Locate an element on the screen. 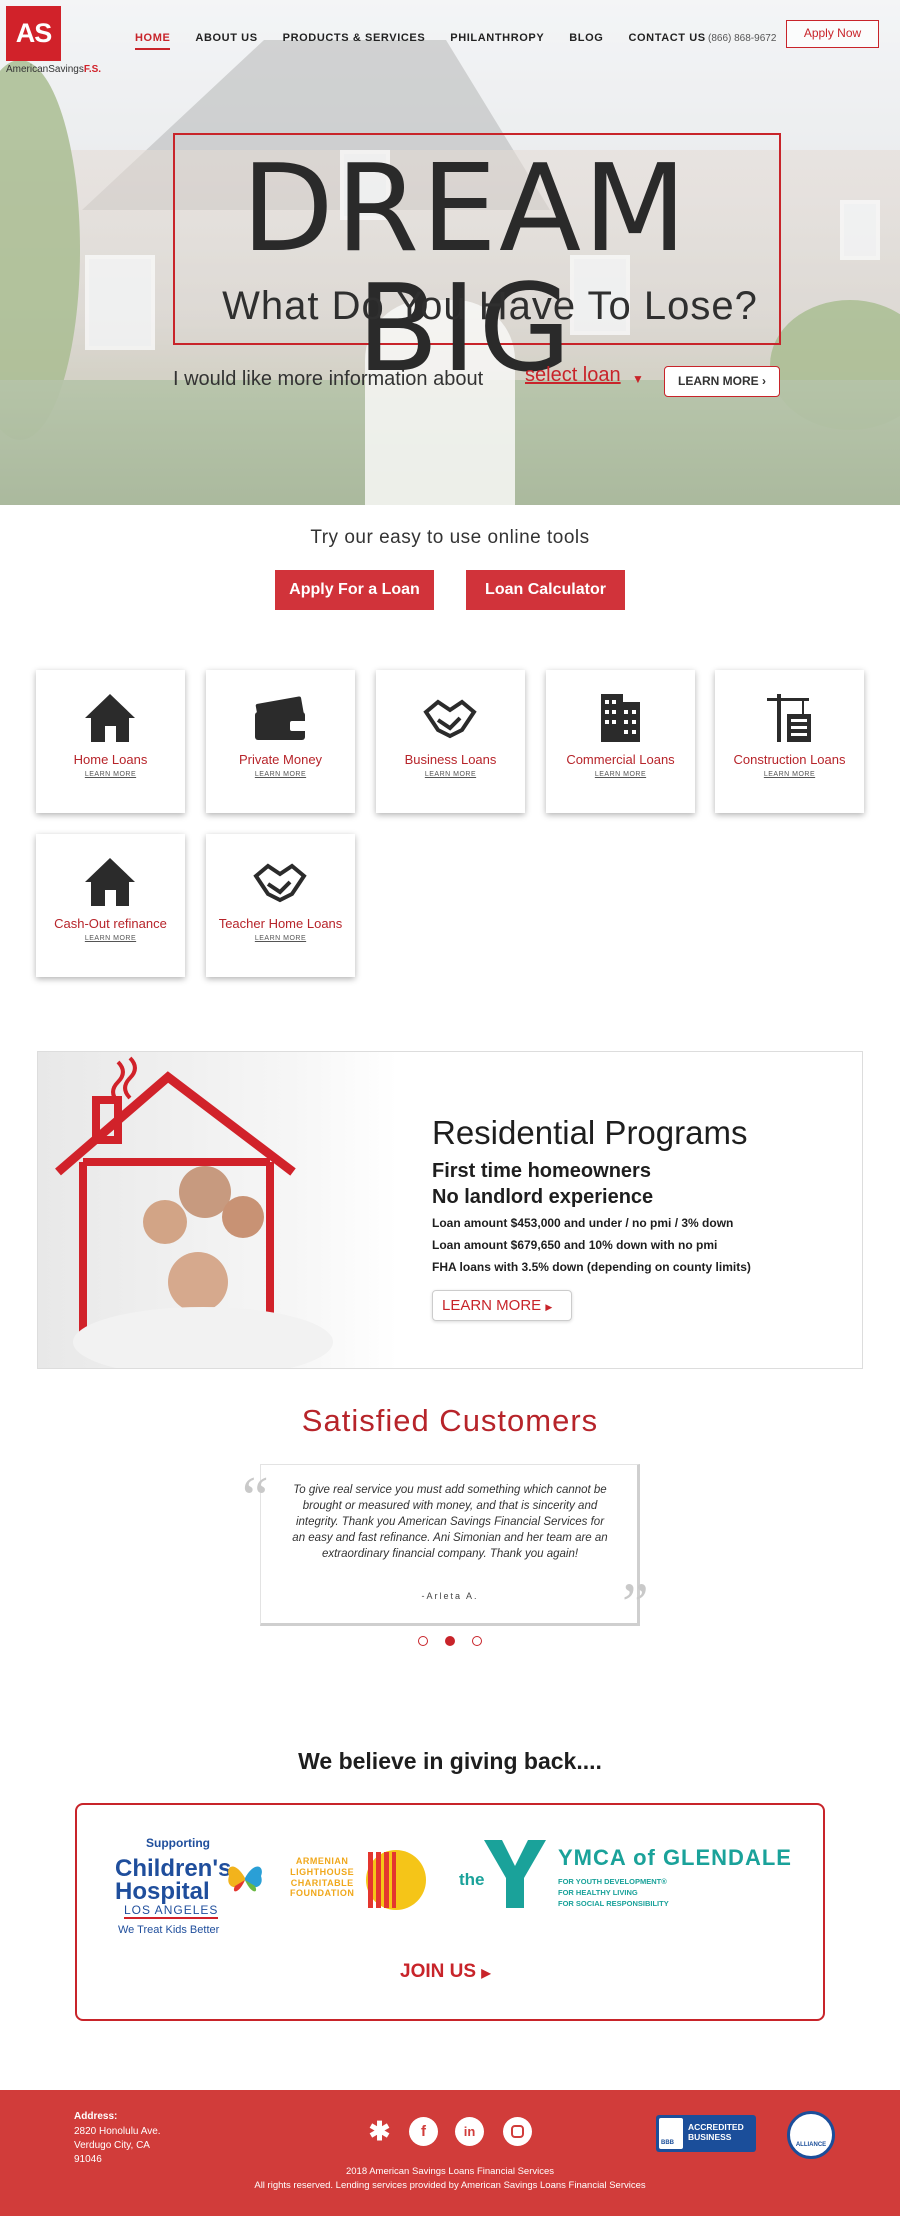  linkedin-icon: in is located at coordinates (469, 2131).